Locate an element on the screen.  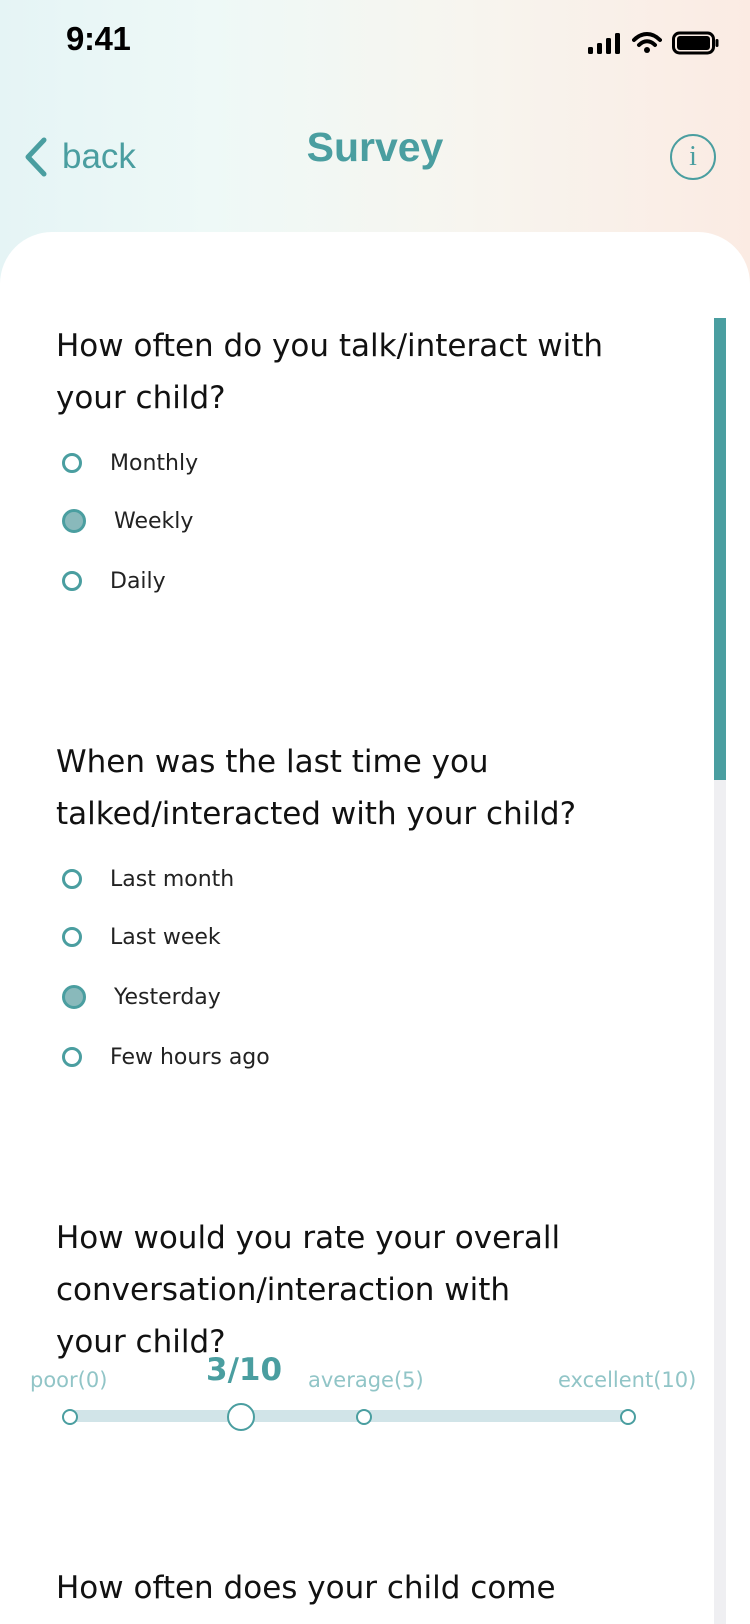
rating-stop-poor is located at coordinates (70, 1417).